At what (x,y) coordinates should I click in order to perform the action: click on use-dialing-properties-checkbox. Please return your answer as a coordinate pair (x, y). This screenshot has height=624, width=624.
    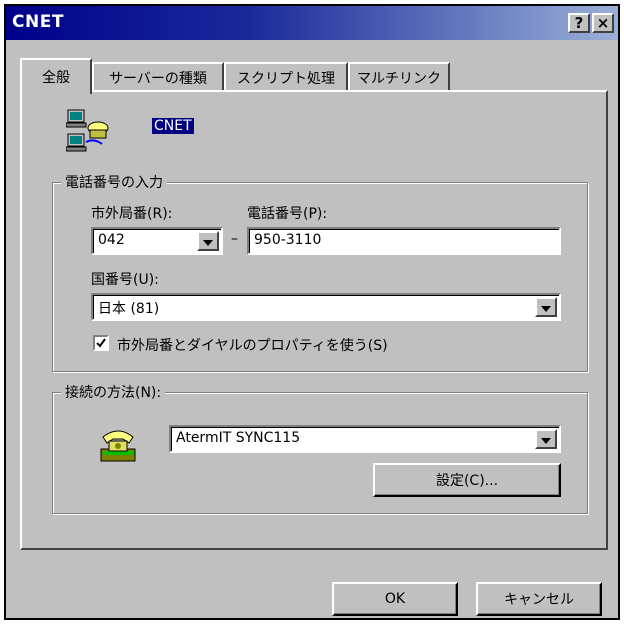
    Looking at the image, I should click on (101, 343).